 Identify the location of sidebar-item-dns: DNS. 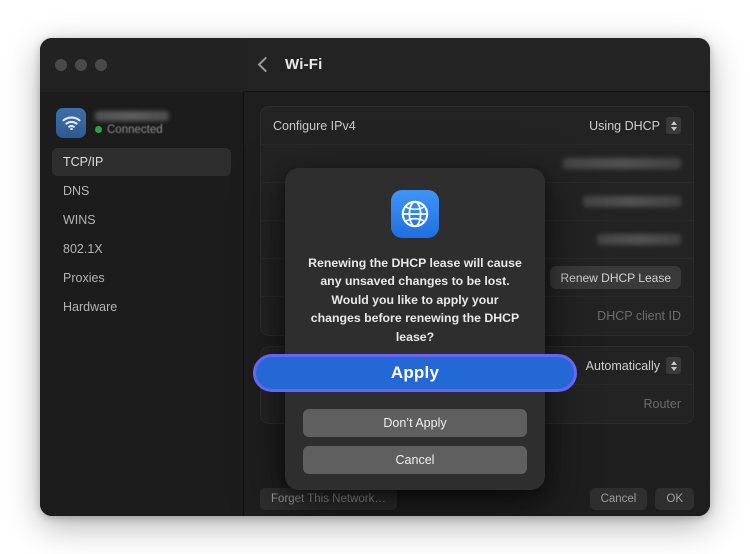
(141, 191).